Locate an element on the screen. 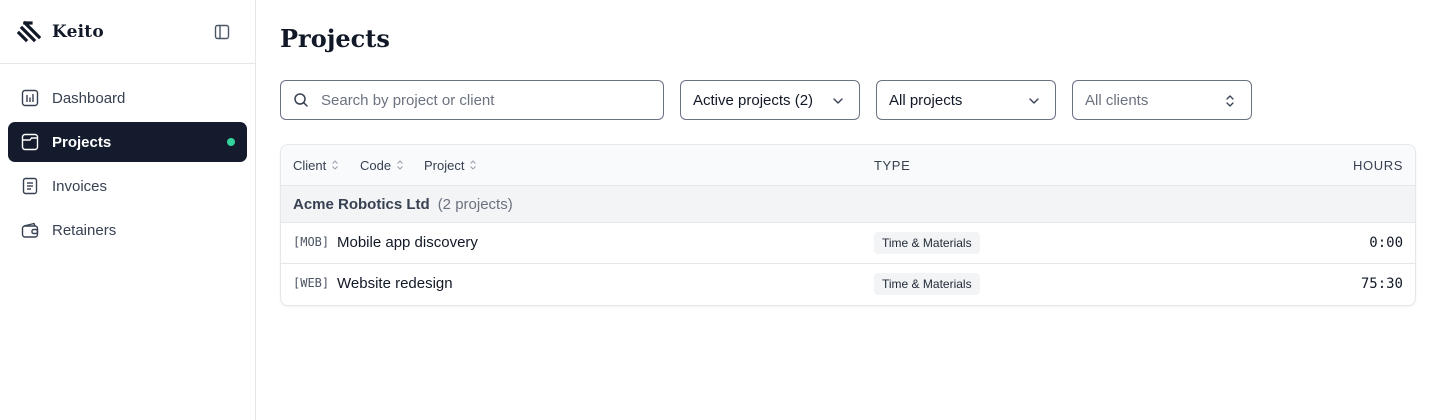  sidebar-item-dashboard: Dashboard is located at coordinates (127, 98).